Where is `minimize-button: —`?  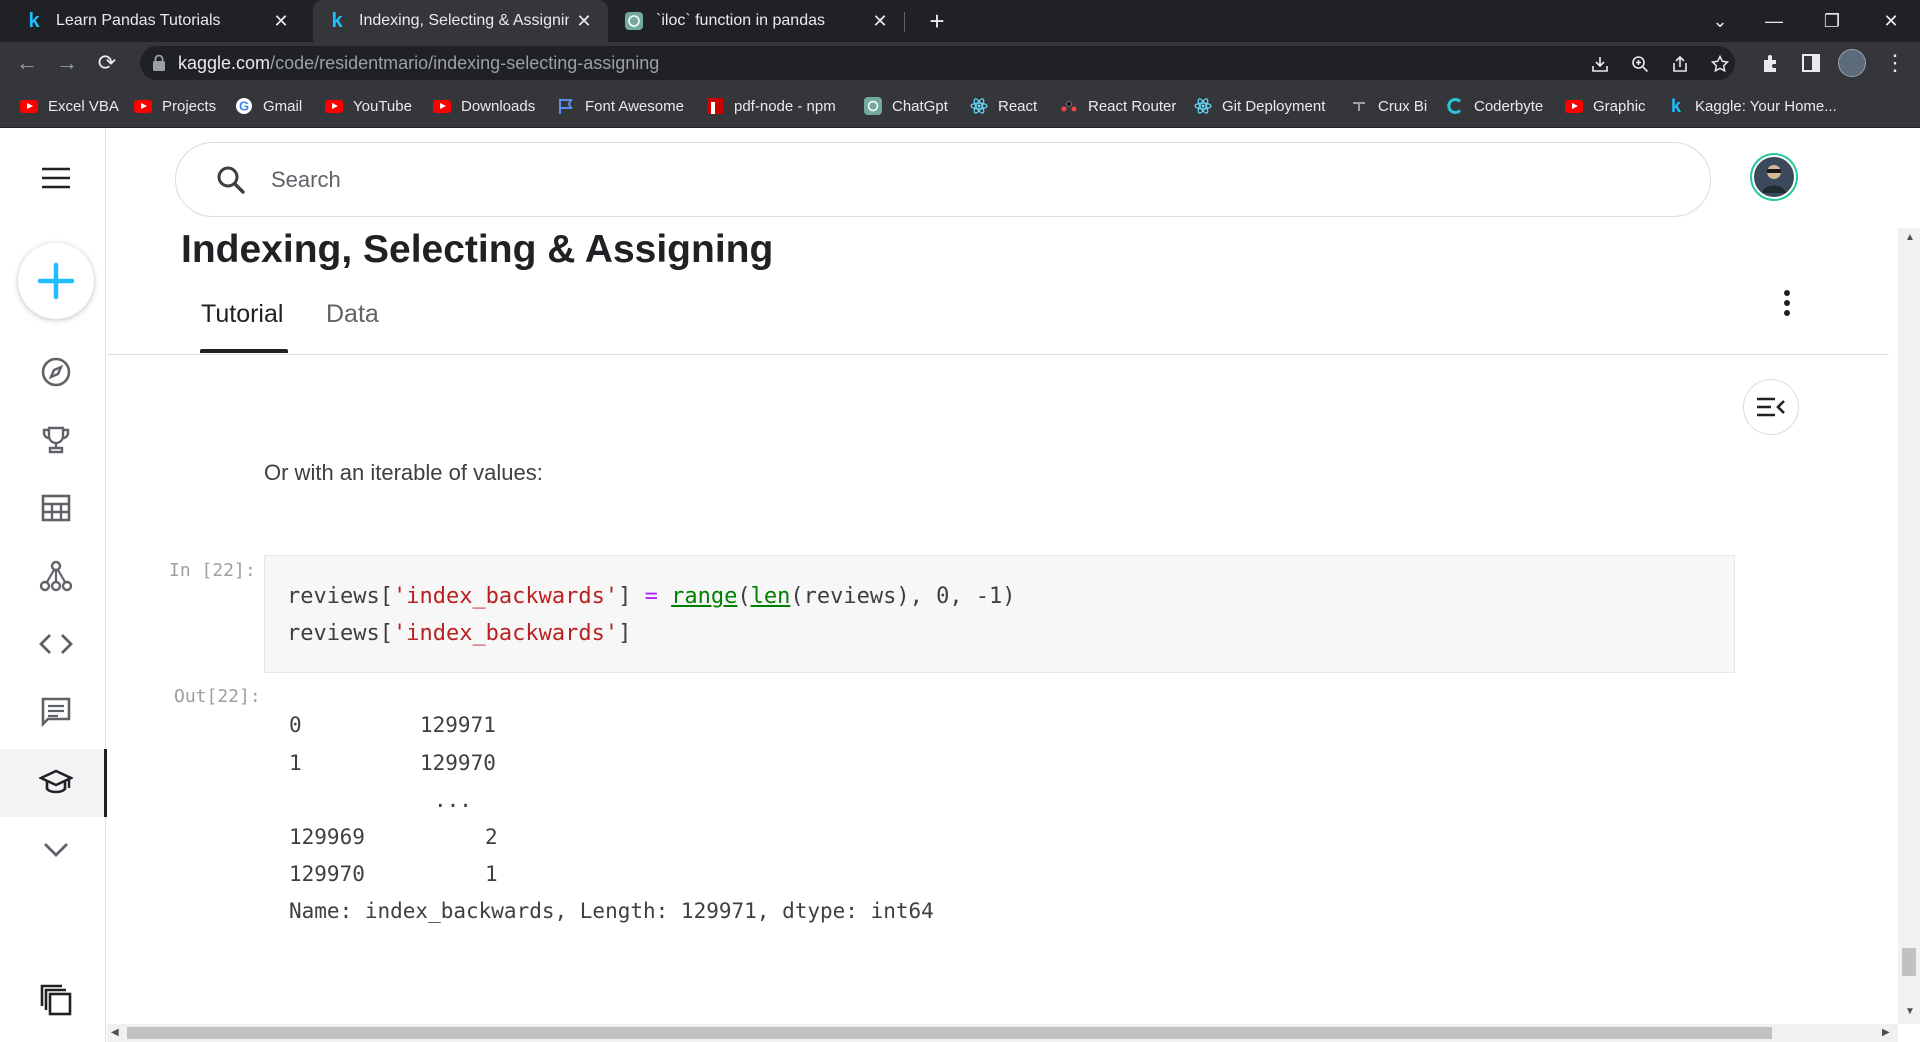
minimize-button: — is located at coordinates (1774, 21).